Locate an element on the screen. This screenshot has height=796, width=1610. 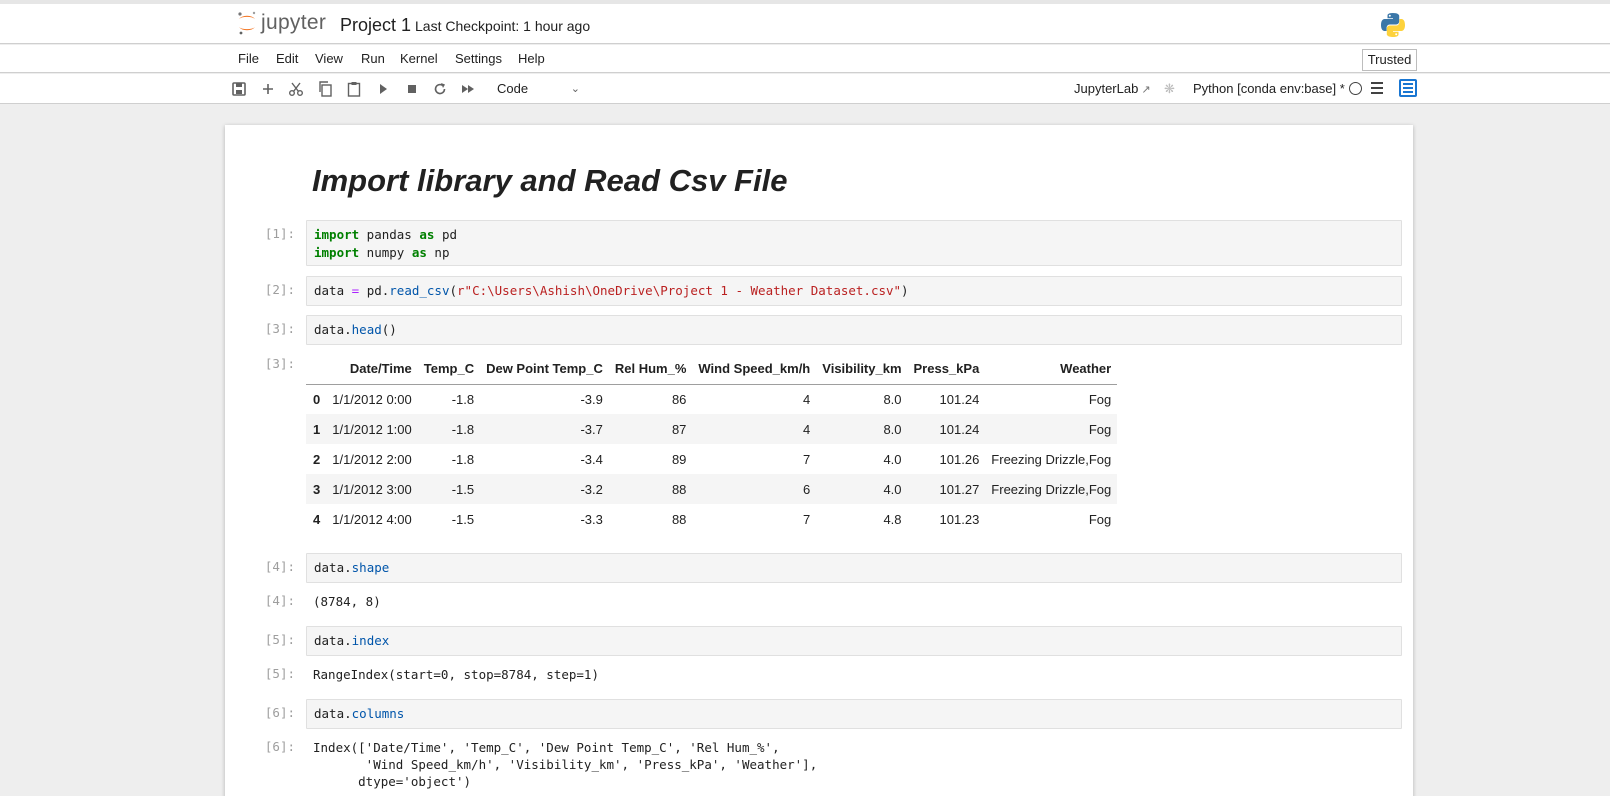
cell-type-value: Code is located at coordinates (513, 88).